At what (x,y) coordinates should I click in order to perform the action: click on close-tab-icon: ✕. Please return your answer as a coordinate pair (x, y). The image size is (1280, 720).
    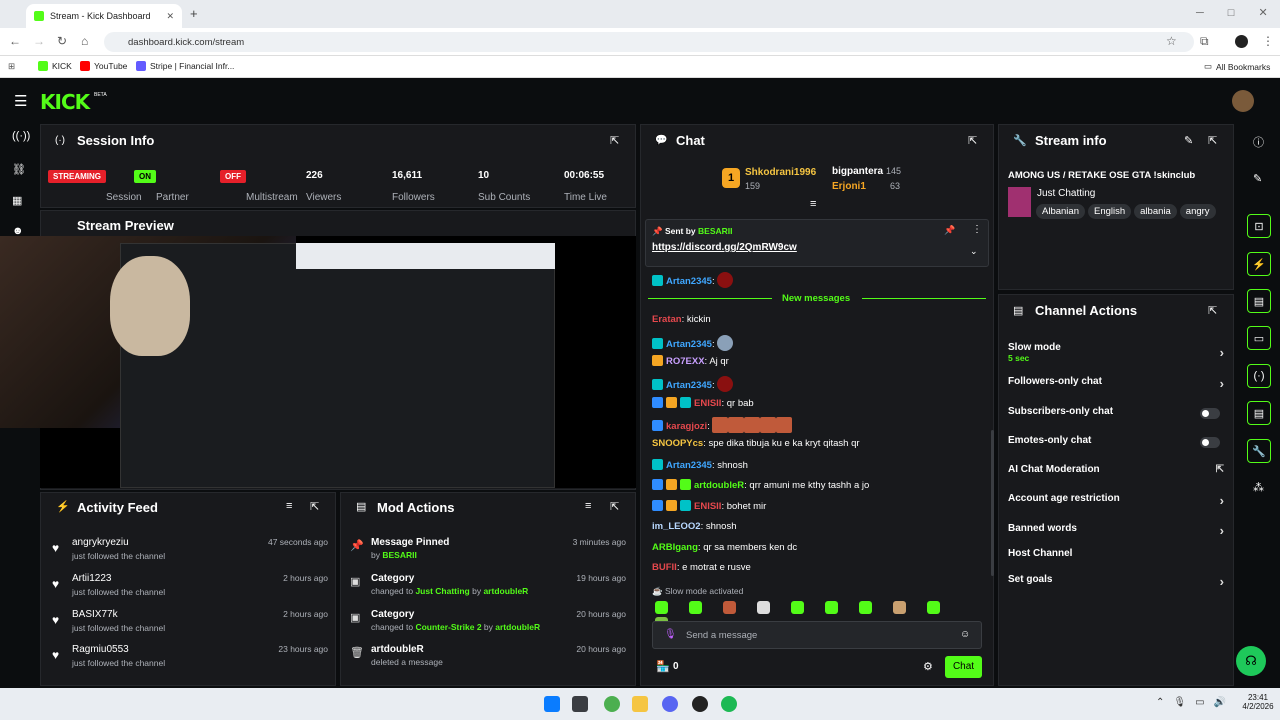
    Looking at the image, I should click on (170, 16).